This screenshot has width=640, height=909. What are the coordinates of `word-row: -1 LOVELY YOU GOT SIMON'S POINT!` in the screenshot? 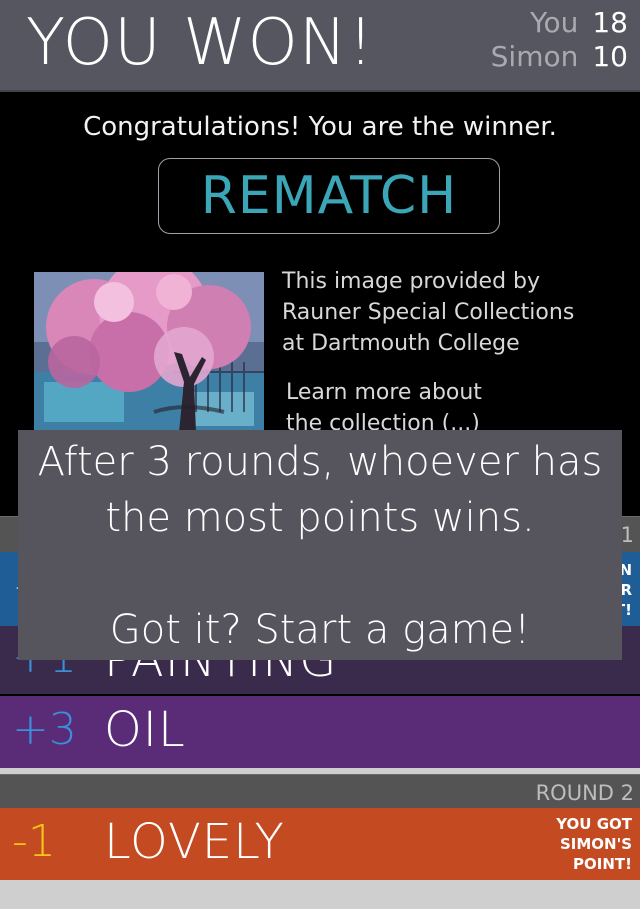 It's located at (320, 844).